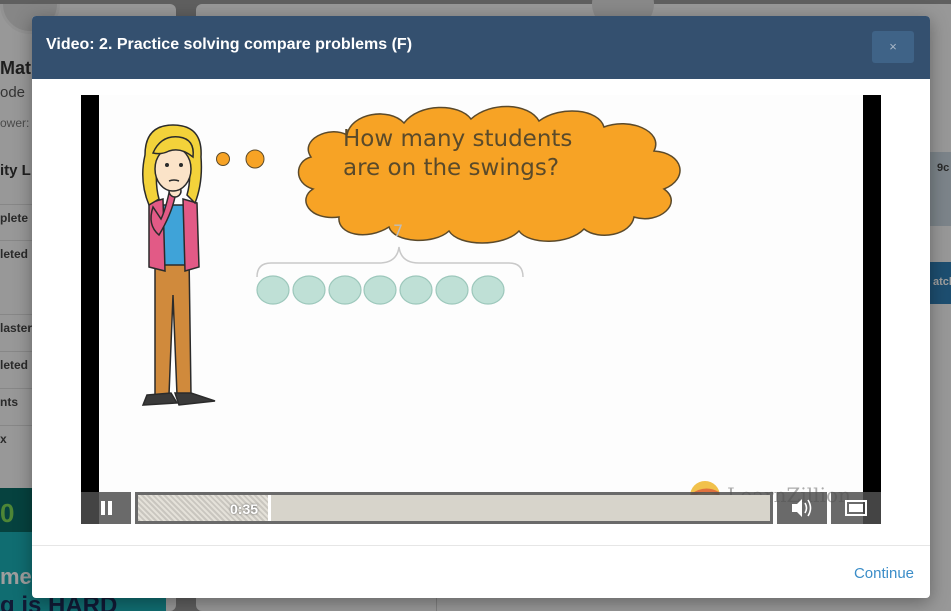 The height and width of the screenshot is (611, 951). Describe the element at coordinates (106, 508) in the screenshot. I see `pause-button` at that location.